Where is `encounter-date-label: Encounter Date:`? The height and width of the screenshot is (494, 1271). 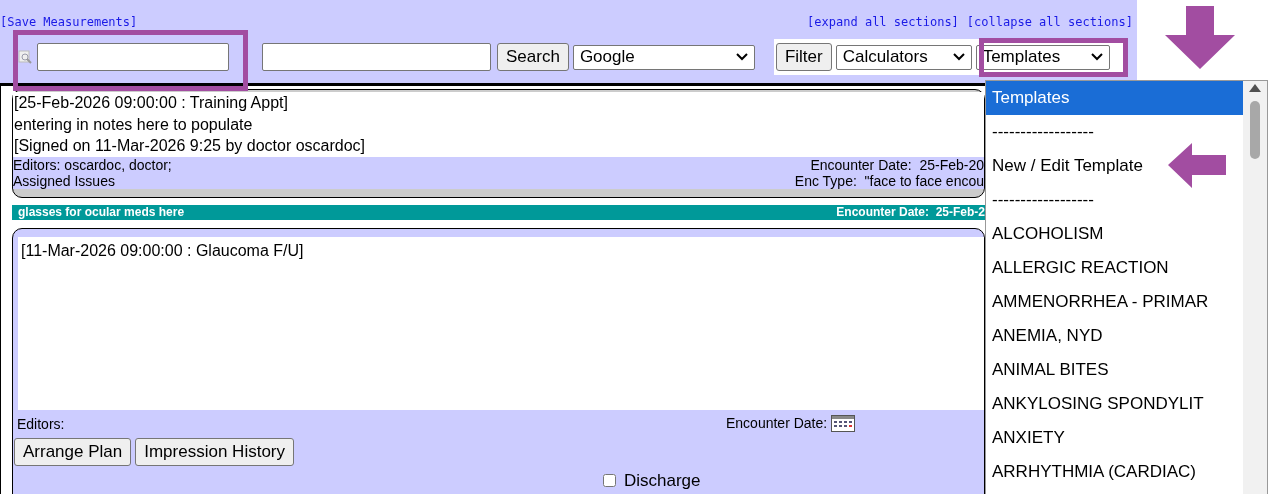 encounter-date-label: Encounter Date: is located at coordinates (777, 423).